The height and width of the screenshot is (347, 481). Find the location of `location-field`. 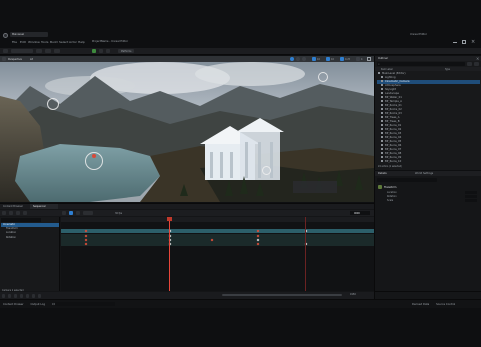

location-field is located at coordinates (471, 192).